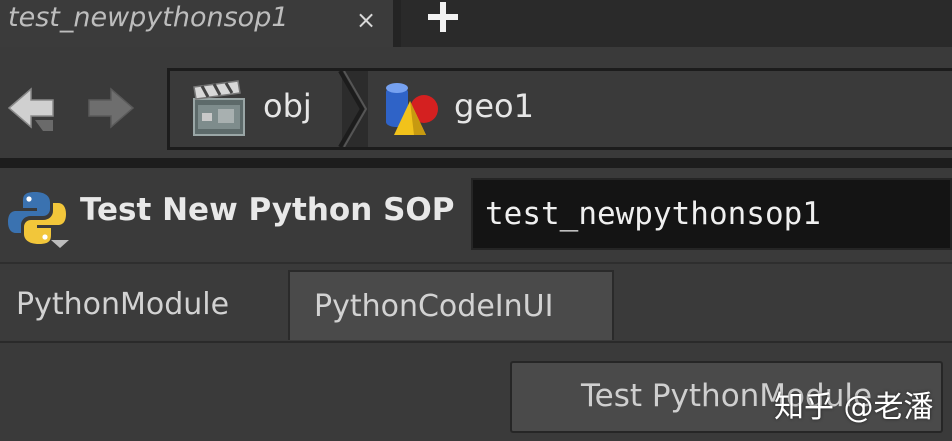  I want to click on close-icon: ×, so click(366, 20).